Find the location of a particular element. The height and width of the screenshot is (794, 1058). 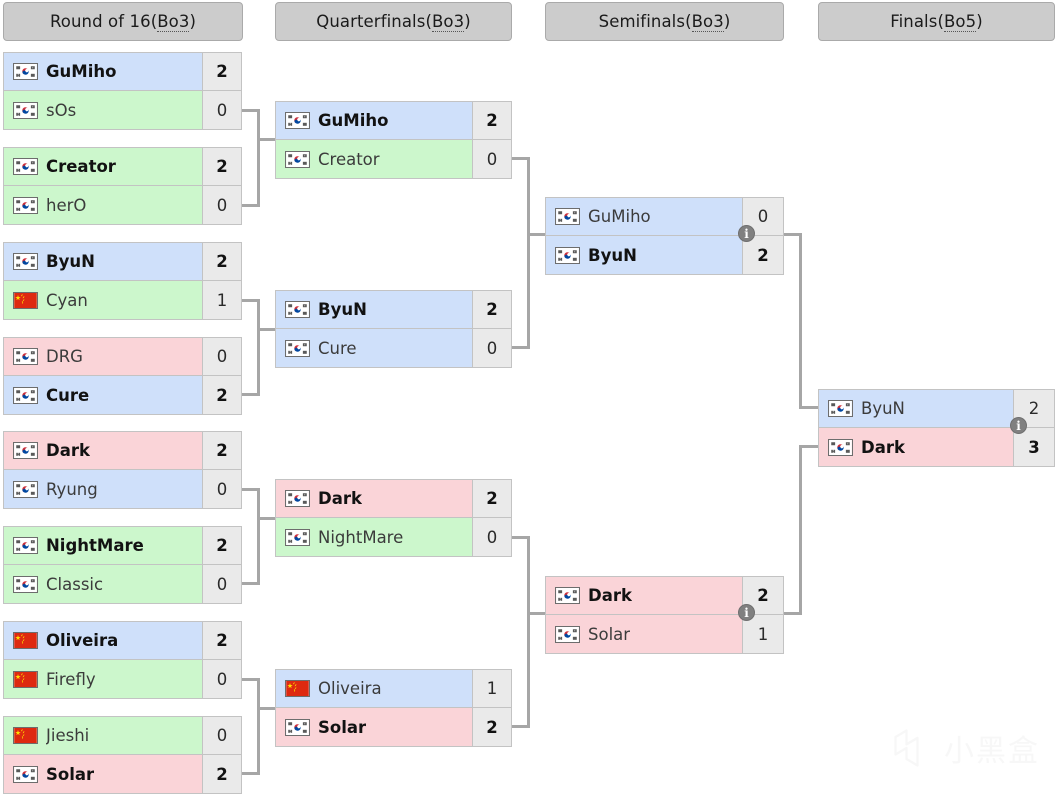

match-opponent-top: DRG 0 is located at coordinates (122, 356).